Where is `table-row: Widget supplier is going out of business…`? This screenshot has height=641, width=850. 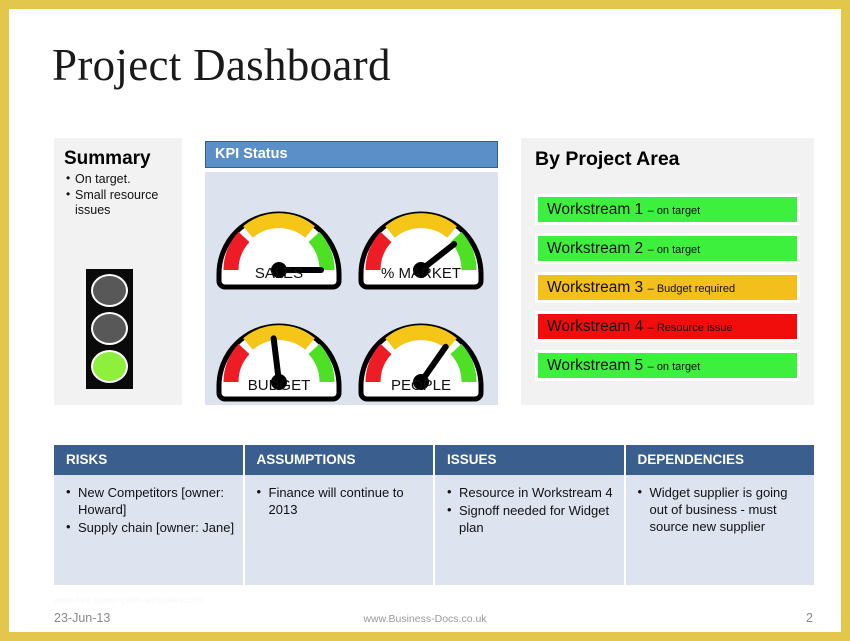 table-row: Widget supplier is going out of business… is located at coordinates (719, 530).